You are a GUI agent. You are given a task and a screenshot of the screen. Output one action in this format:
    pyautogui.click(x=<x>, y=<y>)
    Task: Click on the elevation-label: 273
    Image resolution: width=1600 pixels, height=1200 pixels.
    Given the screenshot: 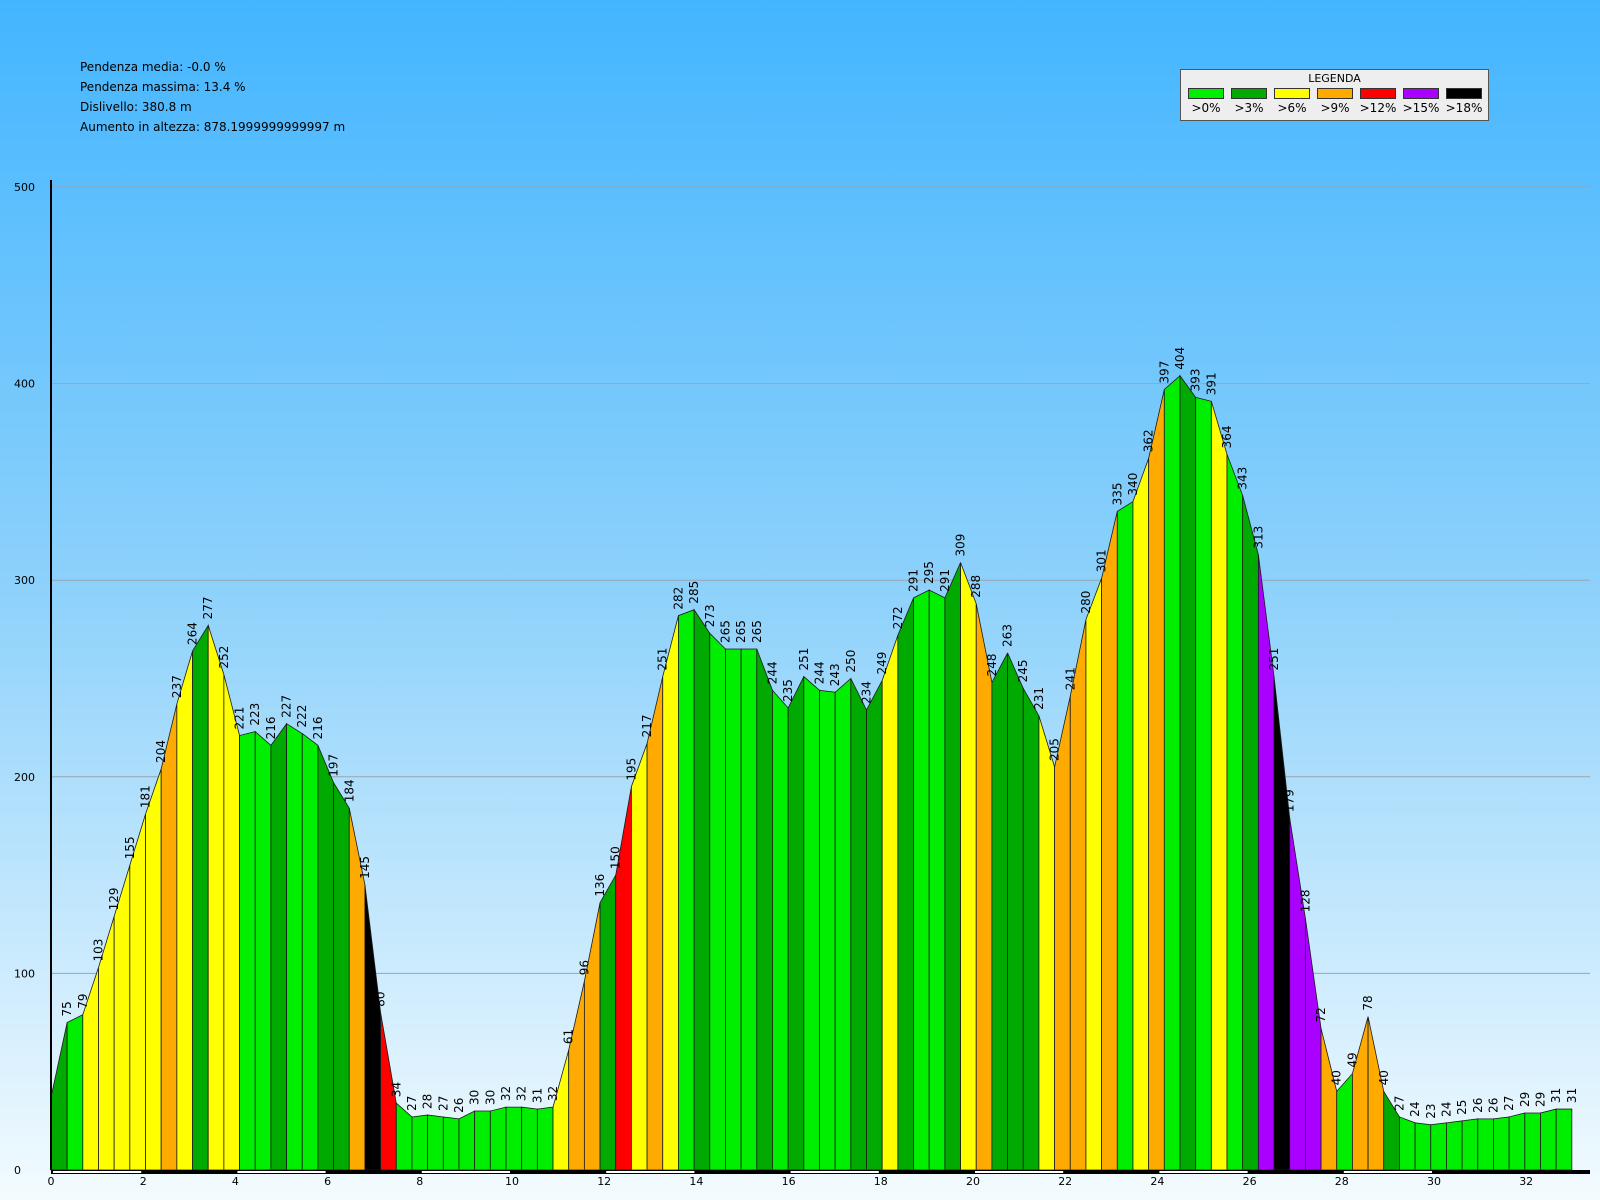 What is the action you would take?
    pyautogui.click(x=710, y=615)
    